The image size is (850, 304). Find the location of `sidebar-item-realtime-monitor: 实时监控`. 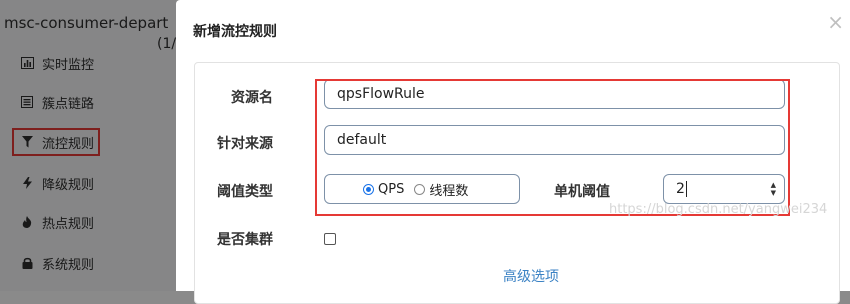

sidebar-item-realtime-monitor: 实时监控 is located at coordinates (57, 63).